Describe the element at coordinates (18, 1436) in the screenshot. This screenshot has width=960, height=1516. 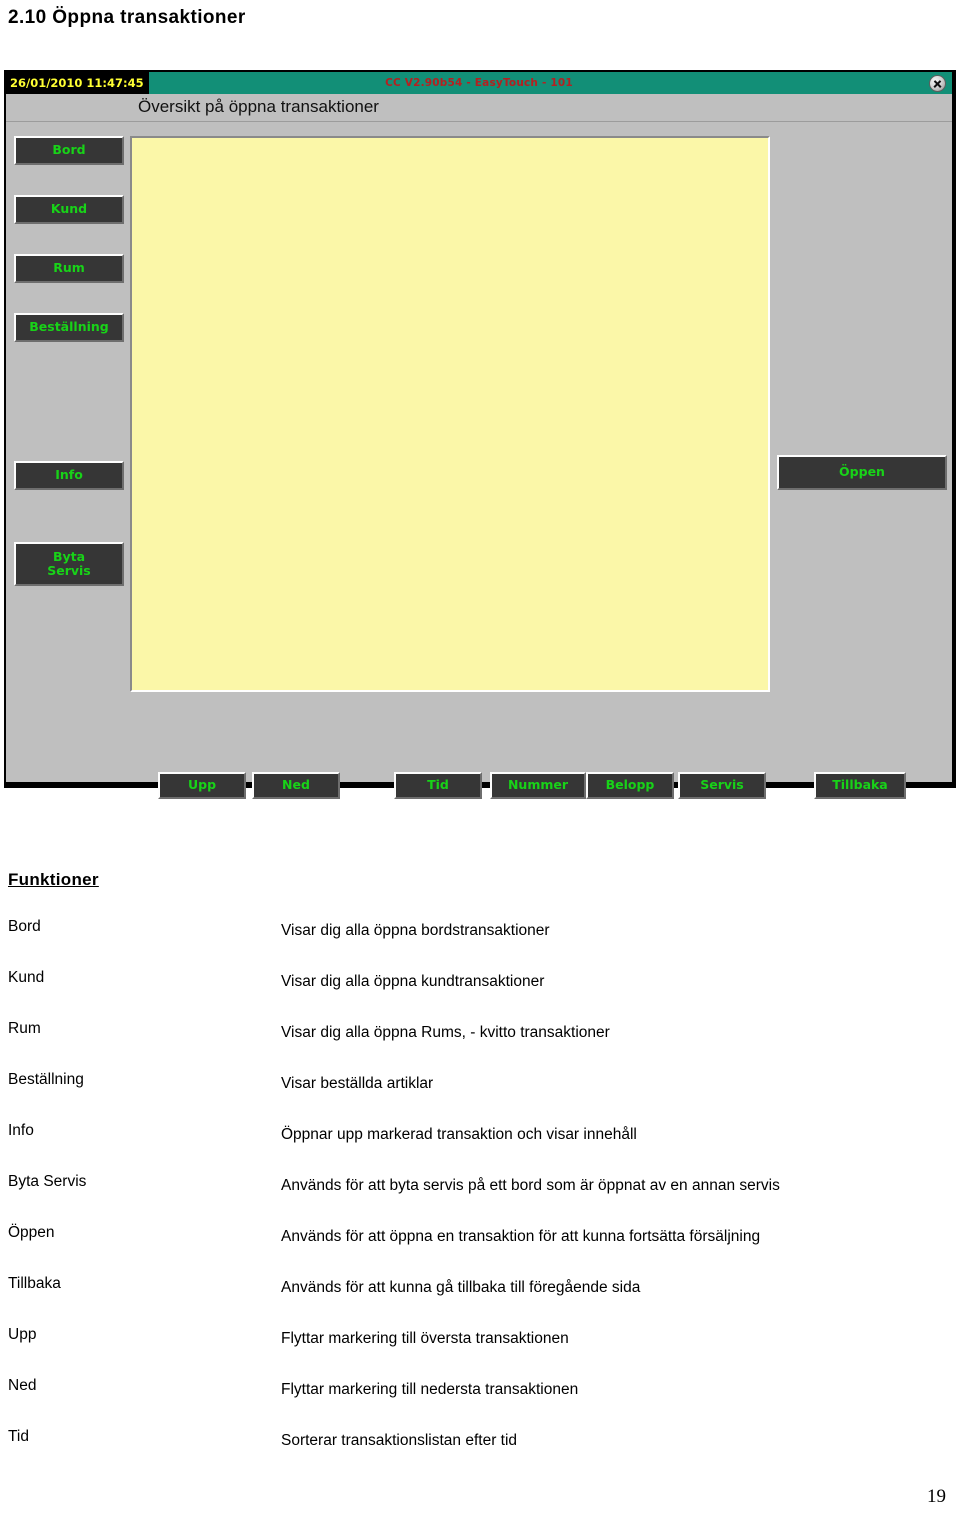
I see `function-name: Tid` at that location.